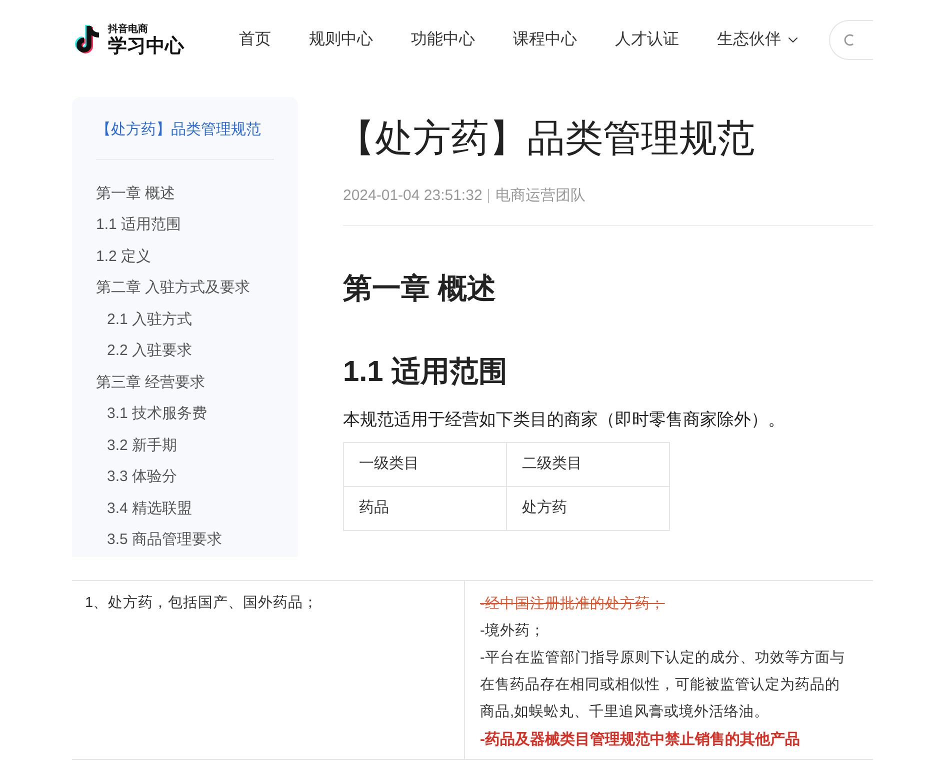 The image size is (937, 762). I want to click on toc-title: 【处方药】品类管理规范, so click(185, 138).